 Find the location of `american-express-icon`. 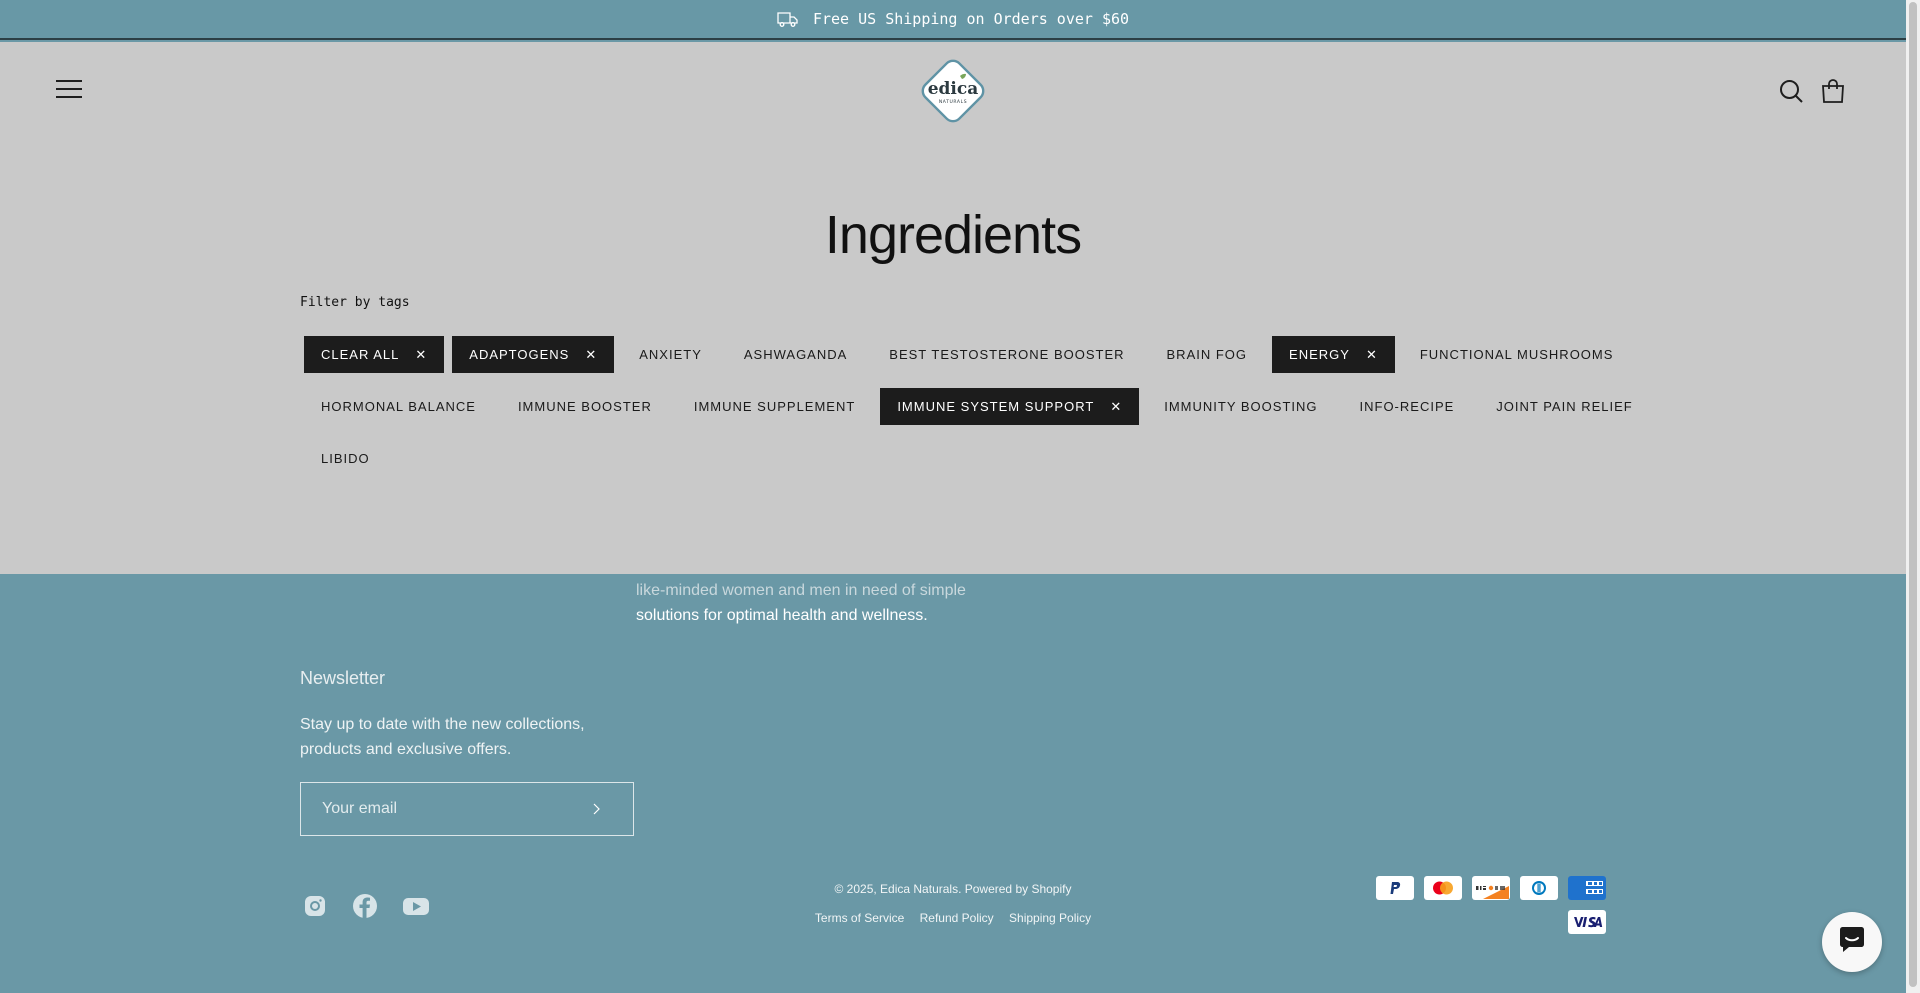

american-express-icon is located at coordinates (1587, 888).